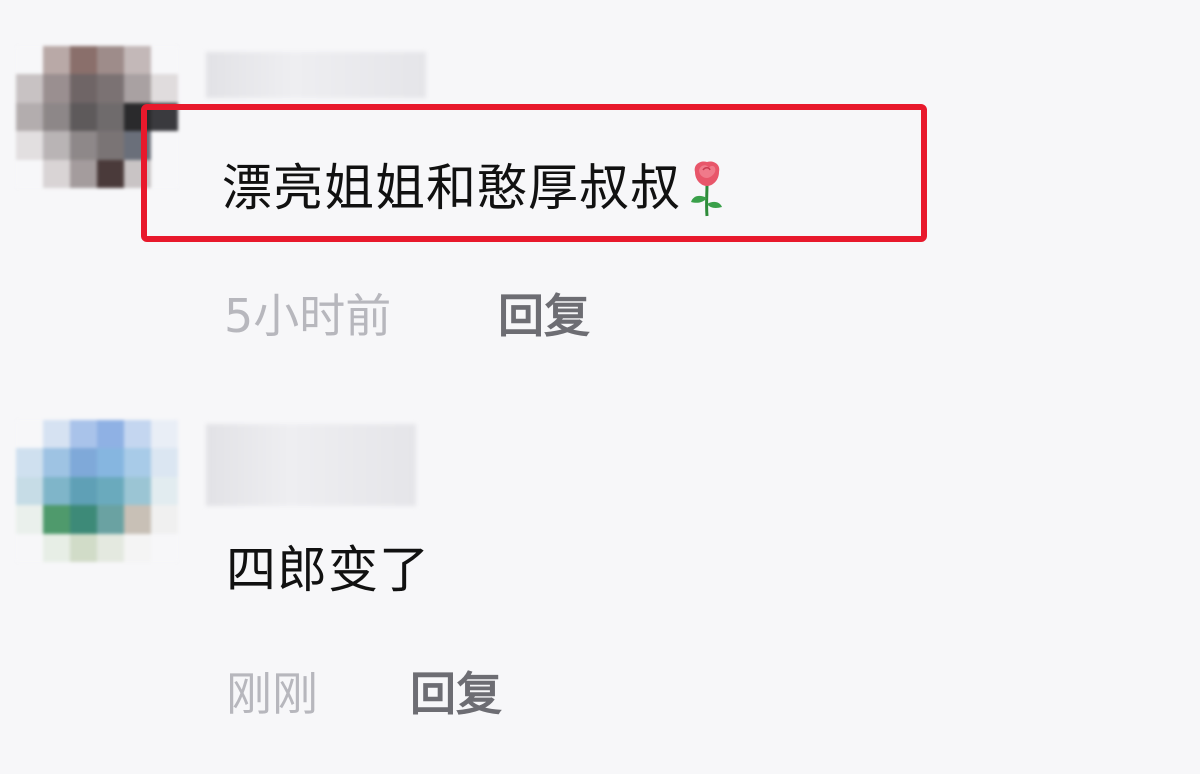 This screenshot has width=1200, height=774. I want to click on comment-time: 刚刚, so click(272, 694).